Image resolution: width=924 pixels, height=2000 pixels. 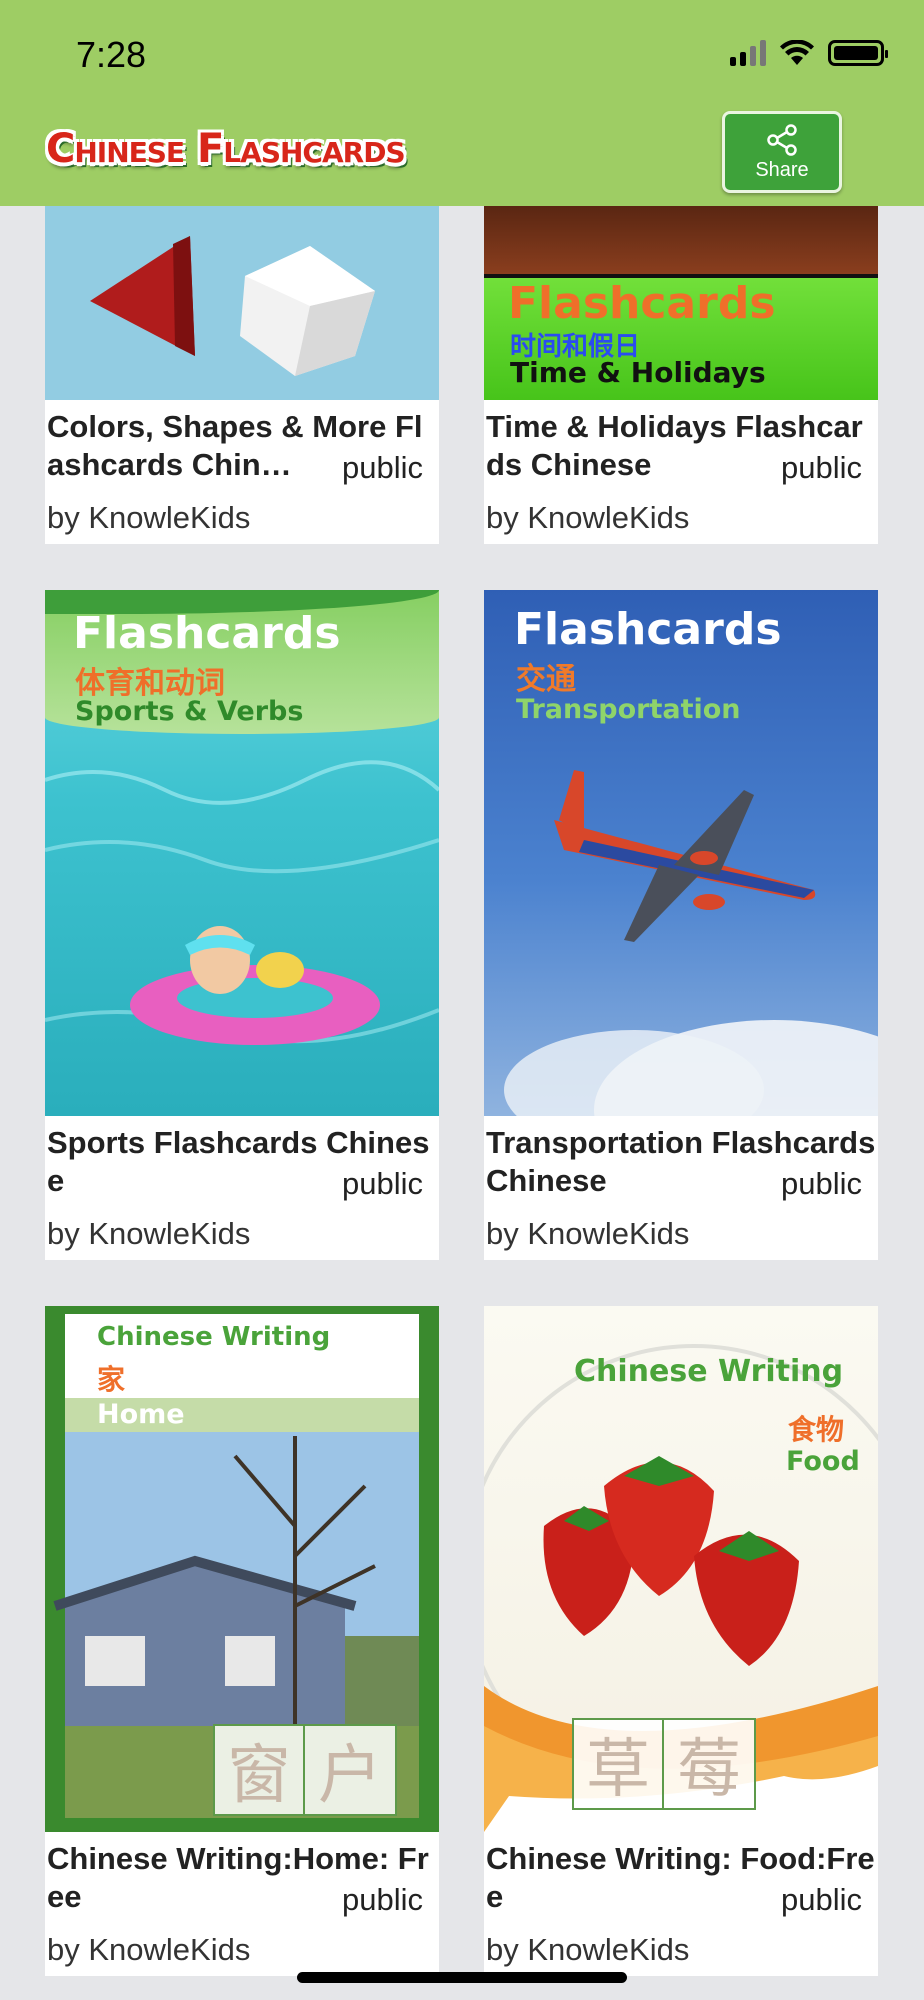 I want to click on cover-image: Flashcards 交通 Transportation, so click(x=681, y=853).